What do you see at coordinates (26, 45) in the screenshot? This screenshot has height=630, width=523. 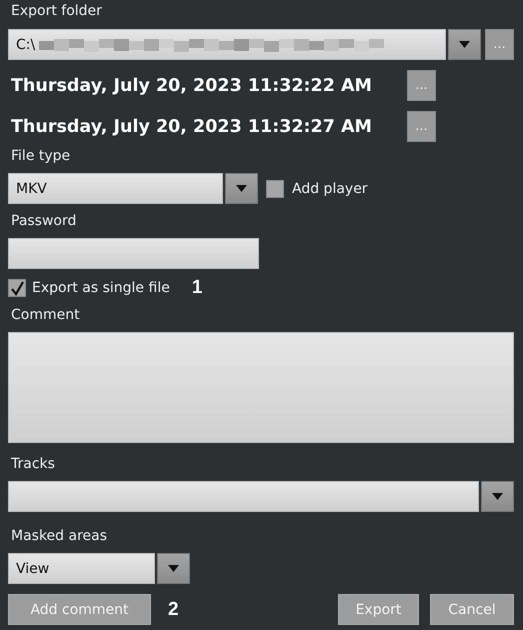 I see `folder-path: C:\` at bounding box center [26, 45].